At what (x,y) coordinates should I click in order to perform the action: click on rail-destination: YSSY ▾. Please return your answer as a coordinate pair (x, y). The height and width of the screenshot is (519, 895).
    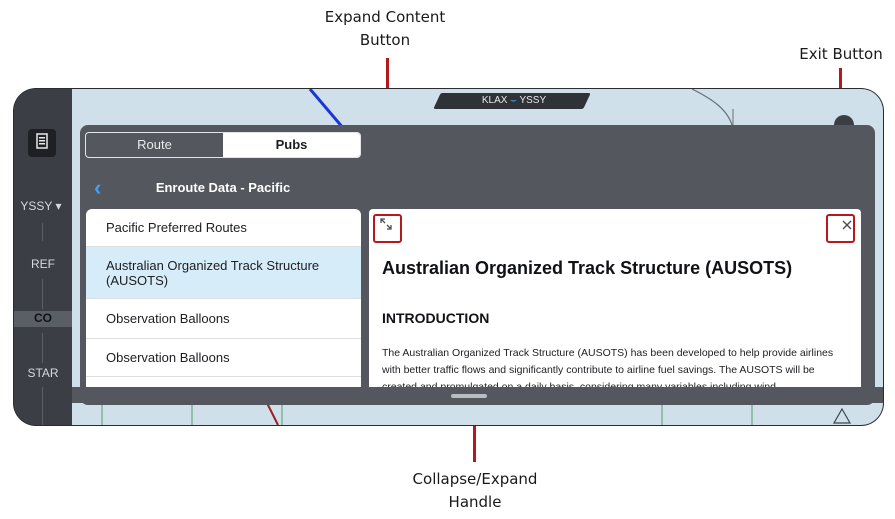
    Looking at the image, I should click on (42, 206).